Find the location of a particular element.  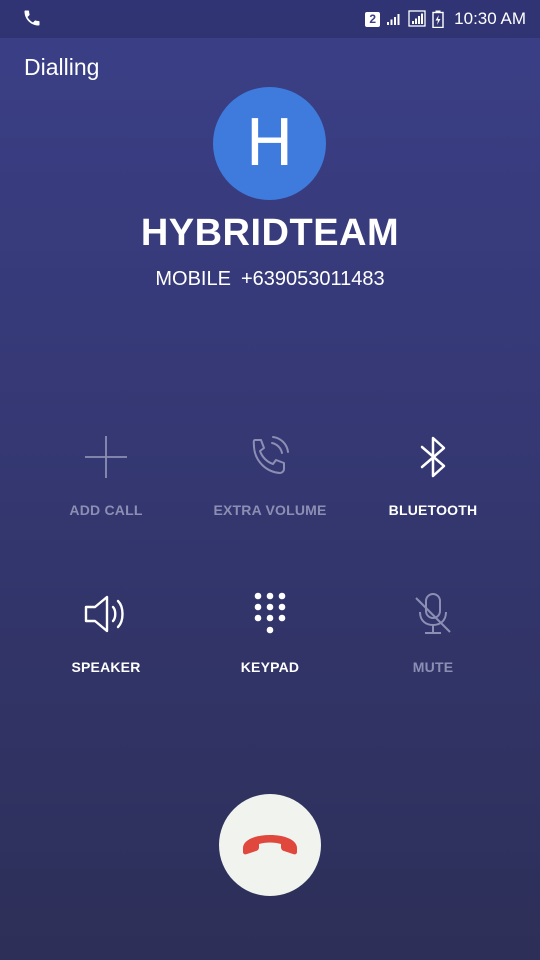

status-icons: 2 10:30 AM is located at coordinates (445, 19).